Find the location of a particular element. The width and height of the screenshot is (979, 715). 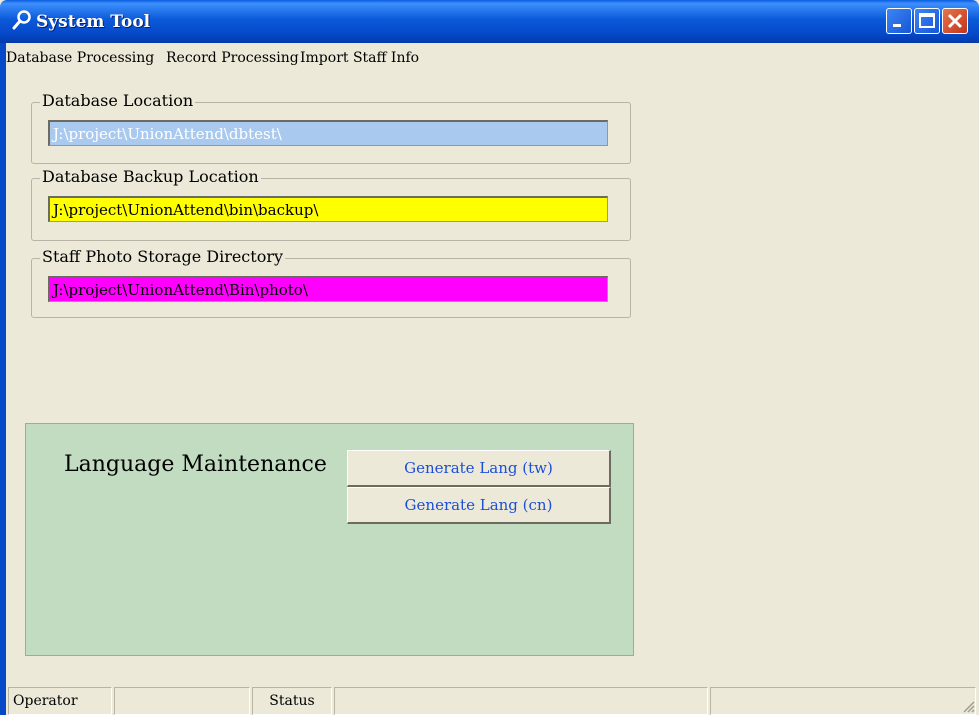

window-title: System Tool is located at coordinates (93, 22).